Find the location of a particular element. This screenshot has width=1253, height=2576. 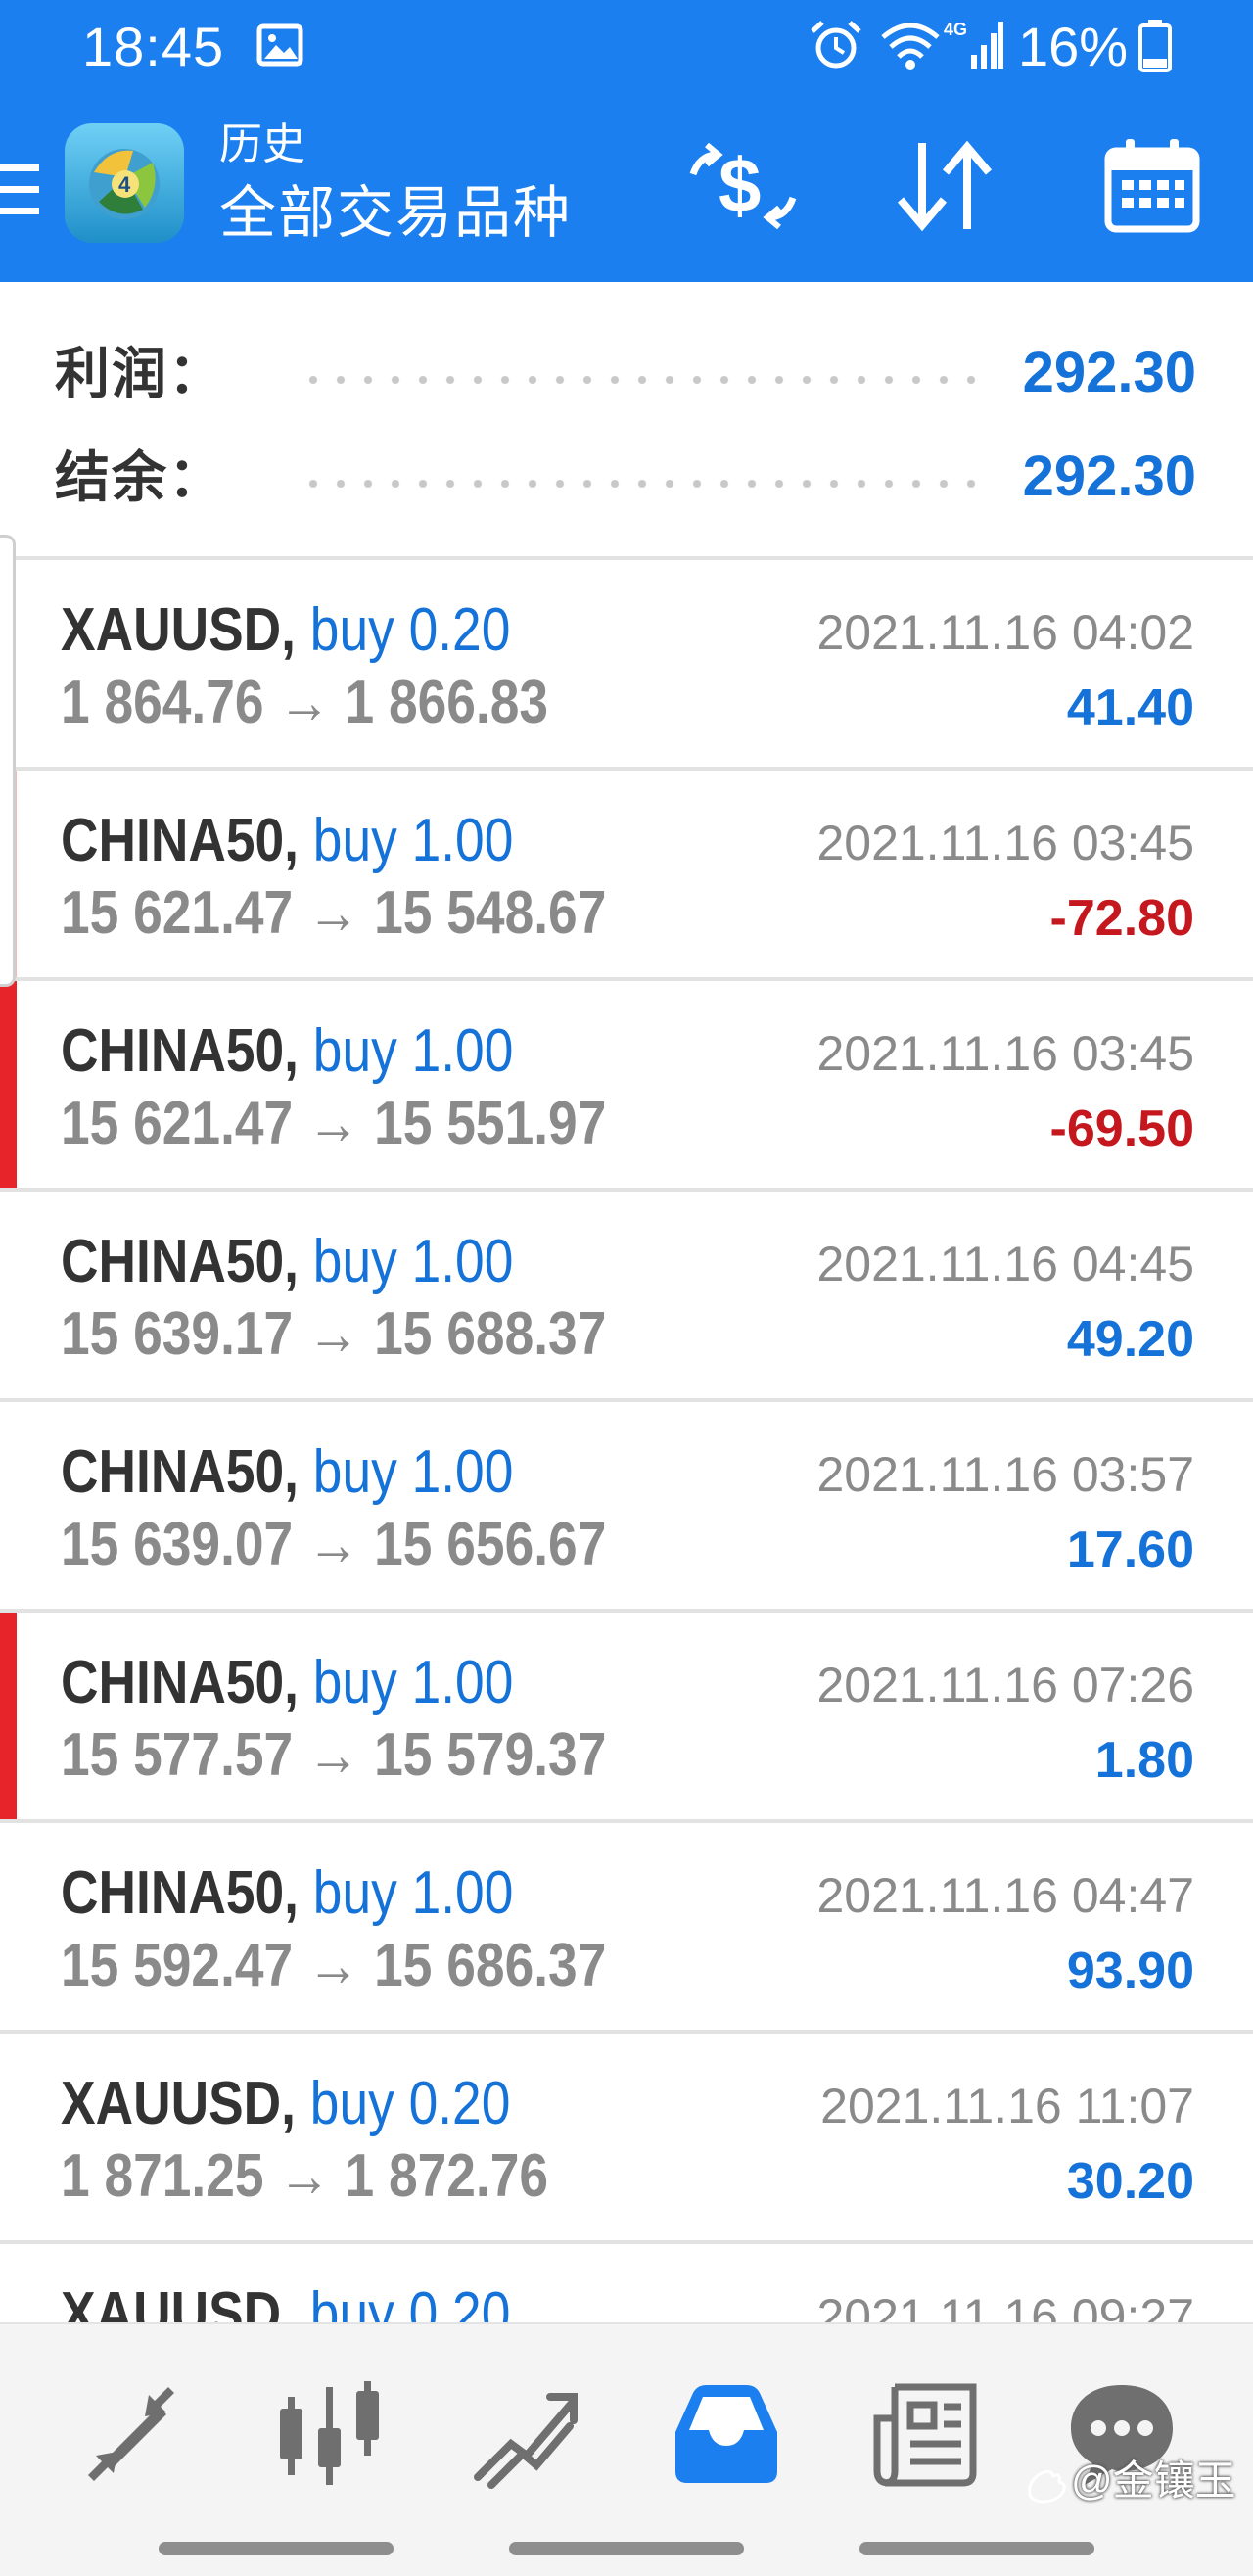

battery-icon is located at coordinates (1155, 46).